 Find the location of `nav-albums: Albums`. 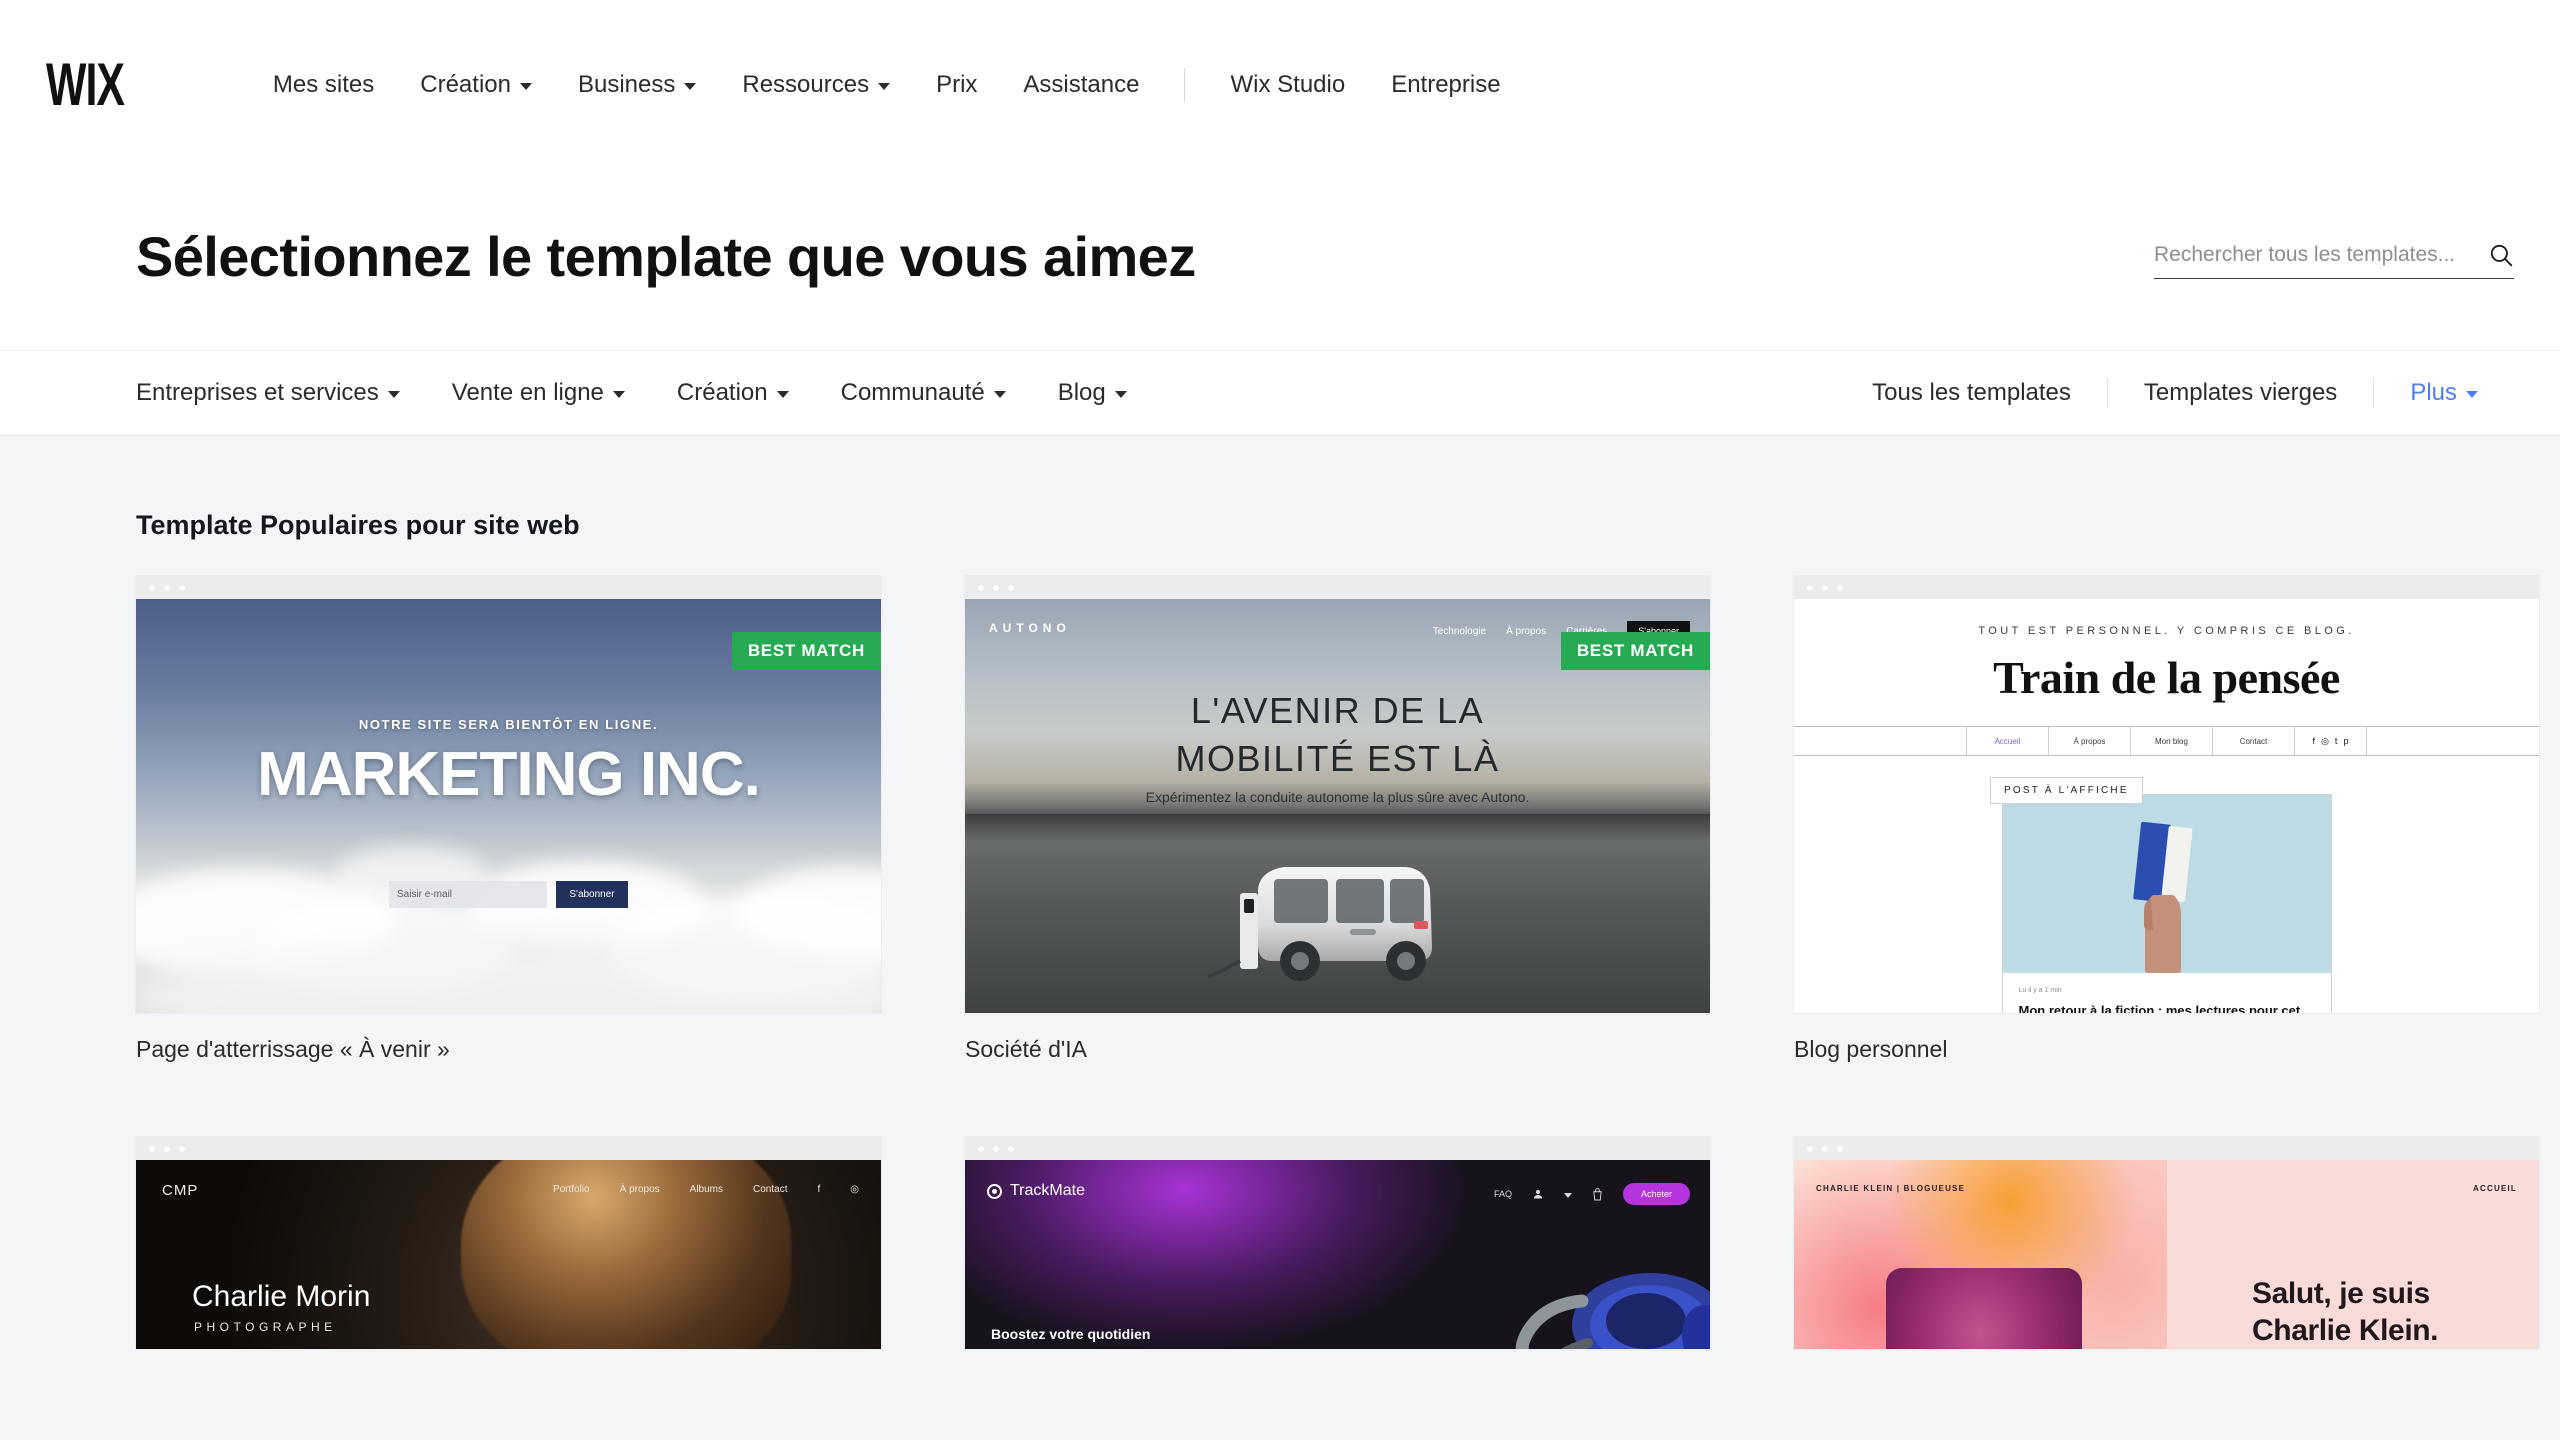

nav-albums: Albums is located at coordinates (706, 1189).